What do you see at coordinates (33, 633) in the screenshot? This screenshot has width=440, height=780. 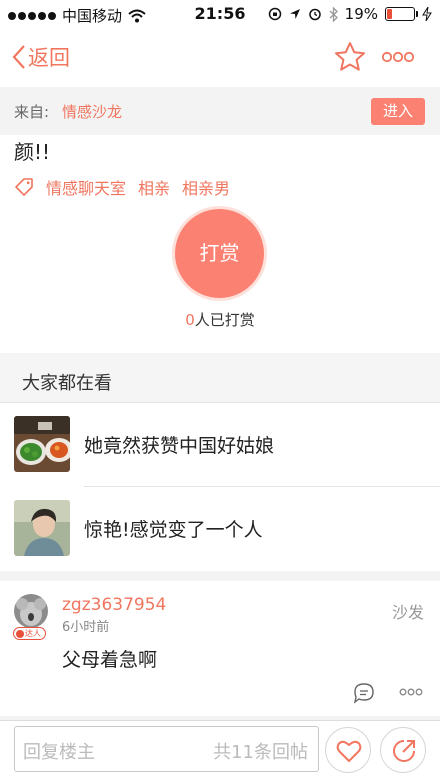 I see `badge-label: 达人` at bounding box center [33, 633].